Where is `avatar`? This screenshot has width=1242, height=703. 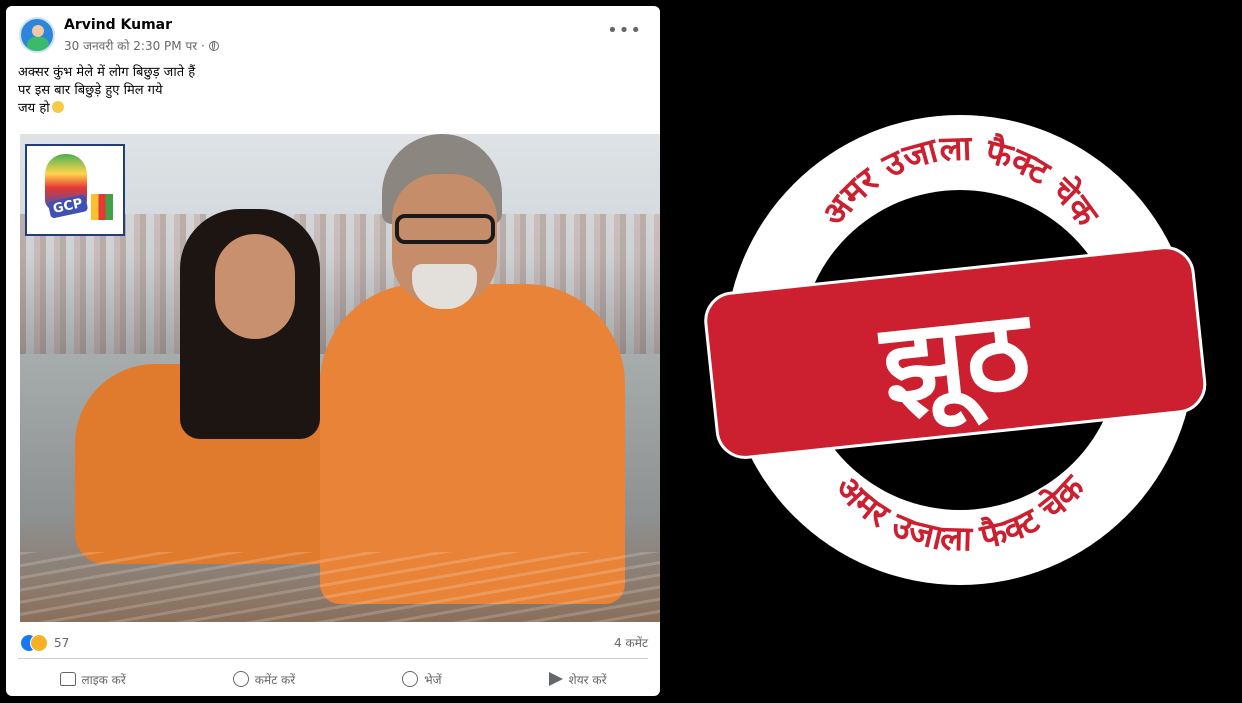
avatar is located at coordinates (37, 35).